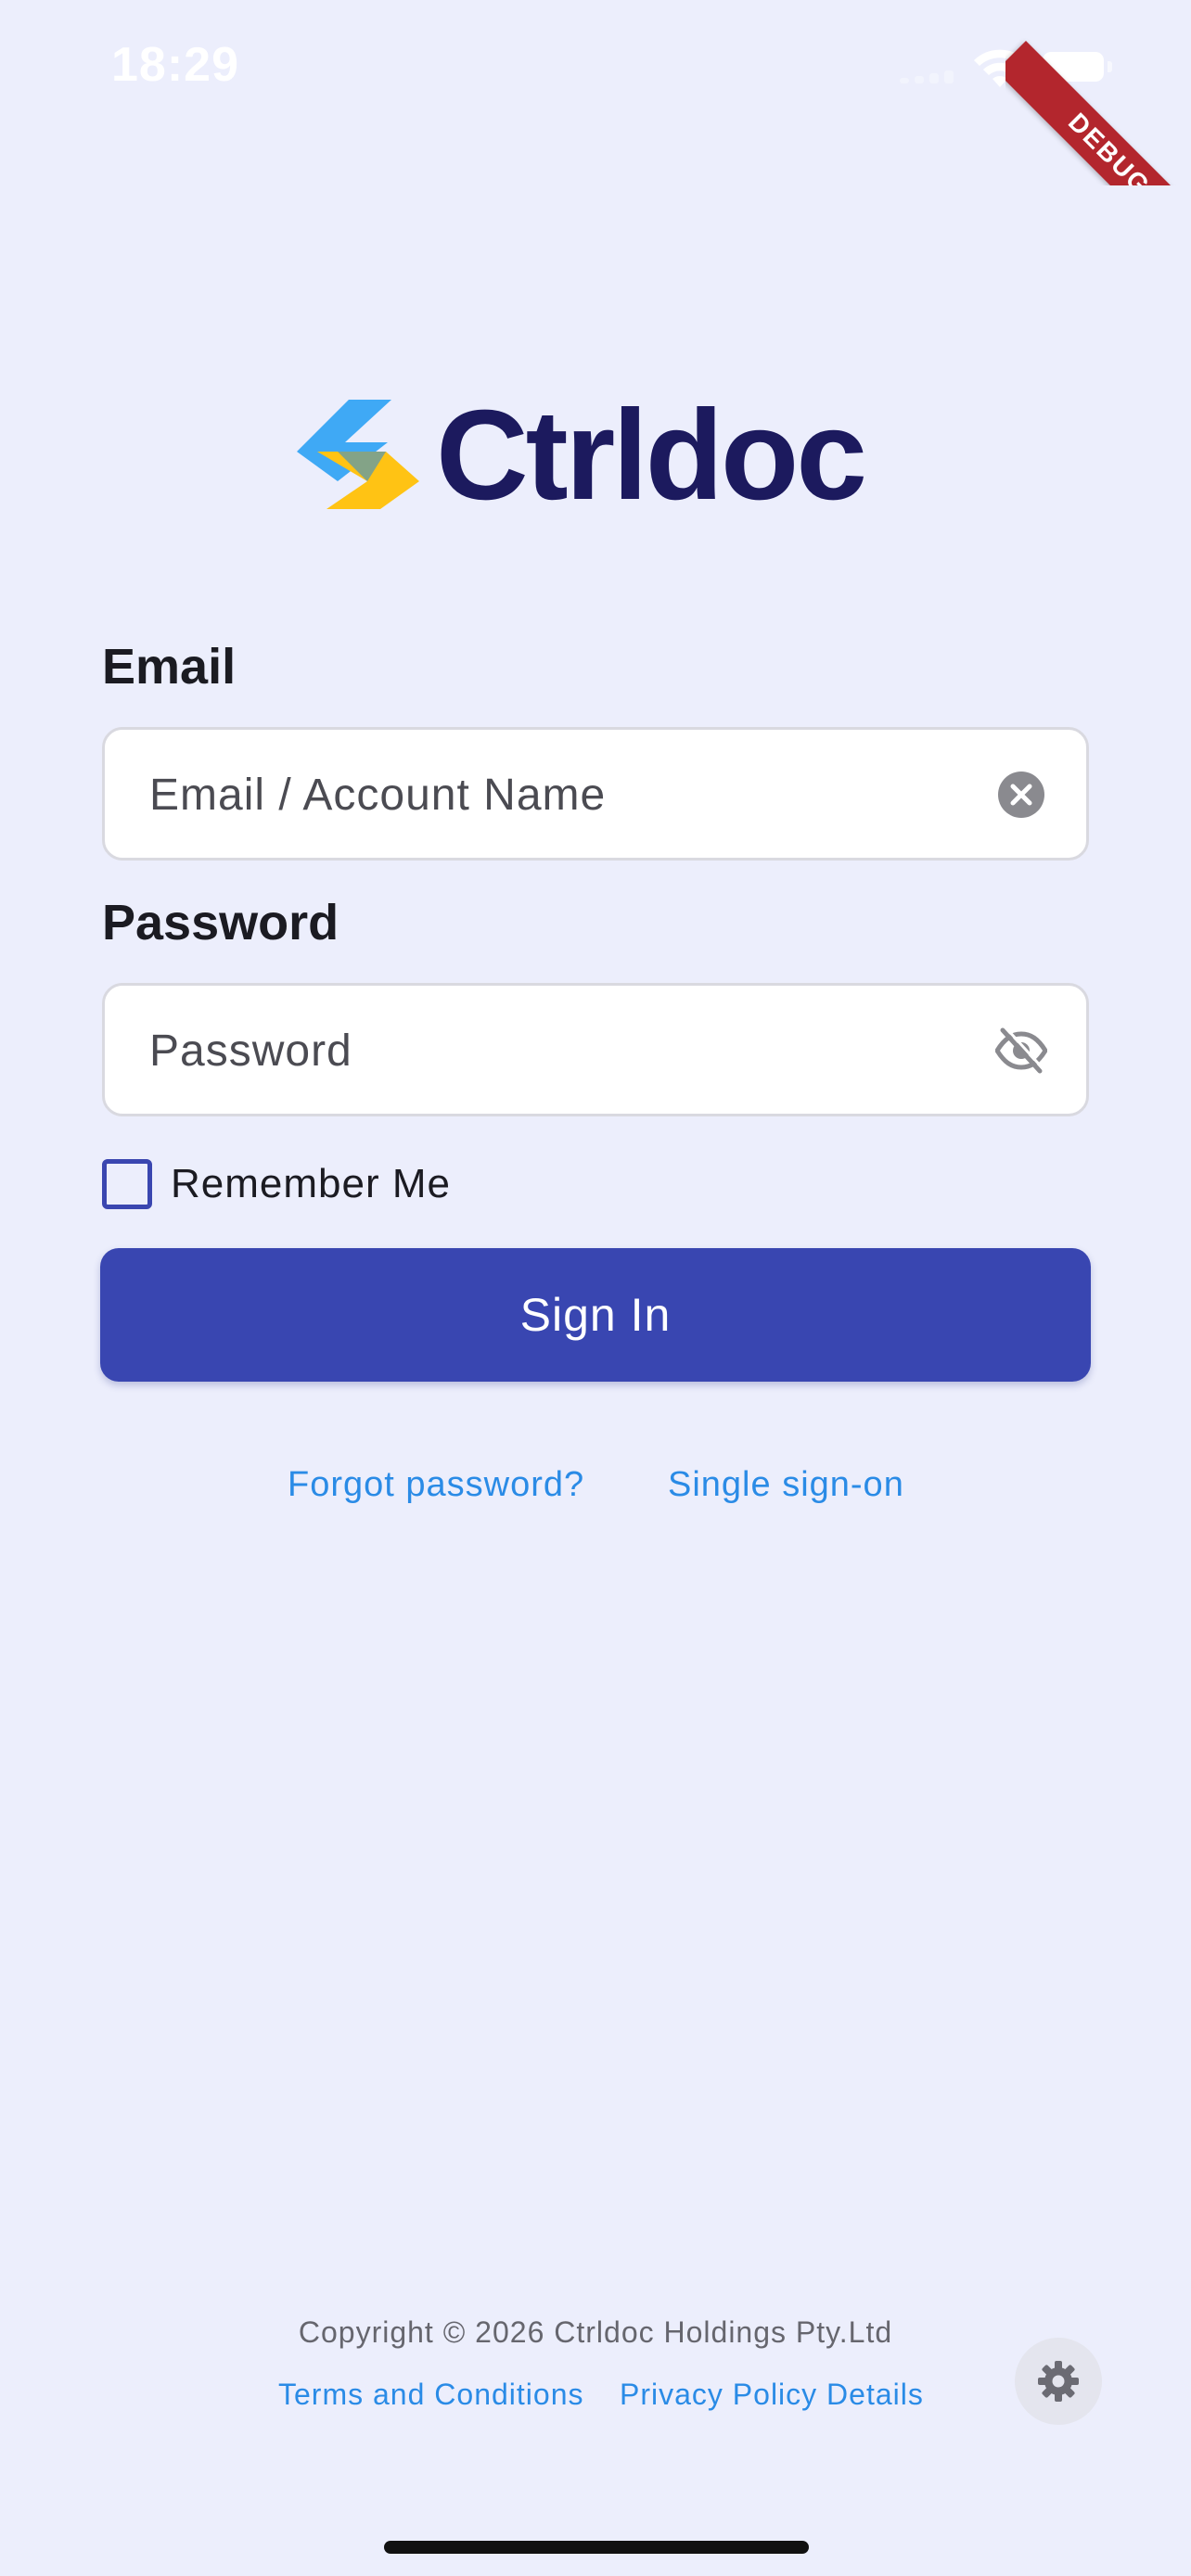 The height and width of the screenshot is (2576, 1191). I want to click on sign-in-button: Sign In, so click(595, 1315).